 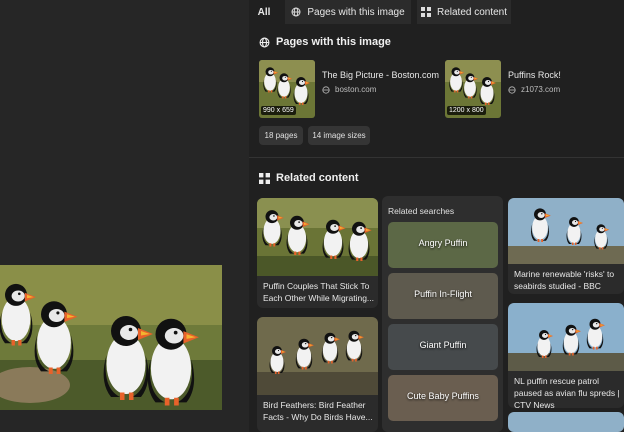 I want to click on related-section-title-text: Related content, so click(x=317, y=178).